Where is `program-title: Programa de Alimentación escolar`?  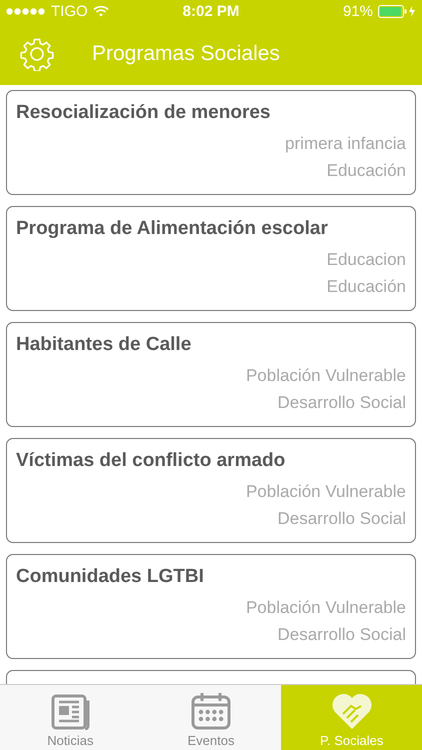 program-title: Programa de Alimentación escolar is located at coordinates (172, 229).